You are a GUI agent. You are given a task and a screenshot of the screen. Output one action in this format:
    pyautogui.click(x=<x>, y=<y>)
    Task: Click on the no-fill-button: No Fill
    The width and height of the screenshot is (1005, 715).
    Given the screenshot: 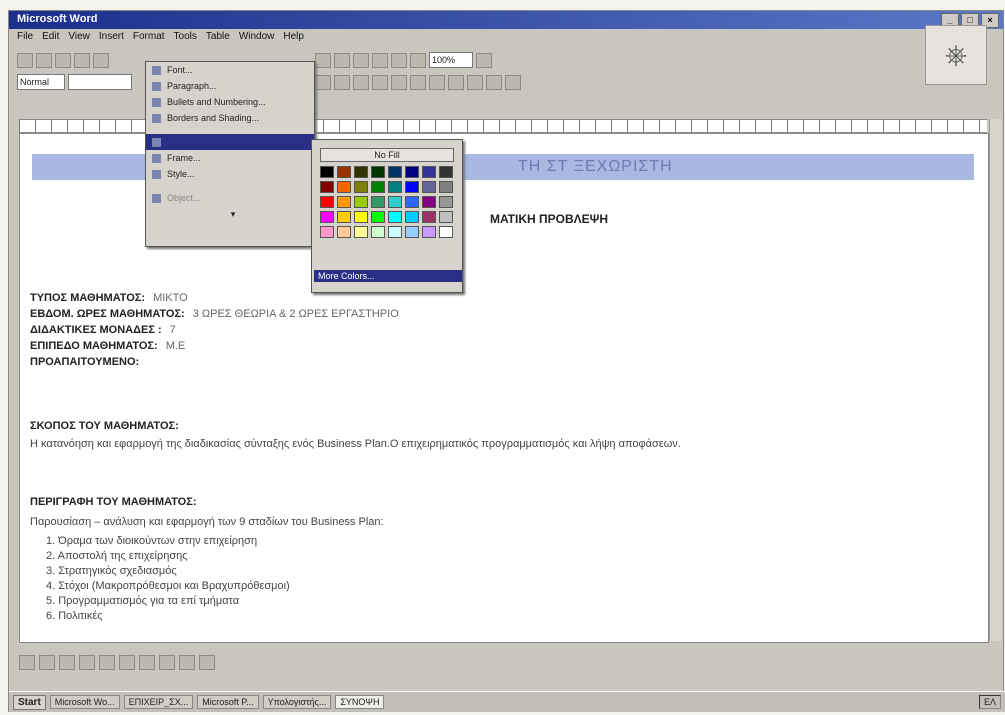 What is the action you would take?
    pyautogui.click(x=387, y=155)
    